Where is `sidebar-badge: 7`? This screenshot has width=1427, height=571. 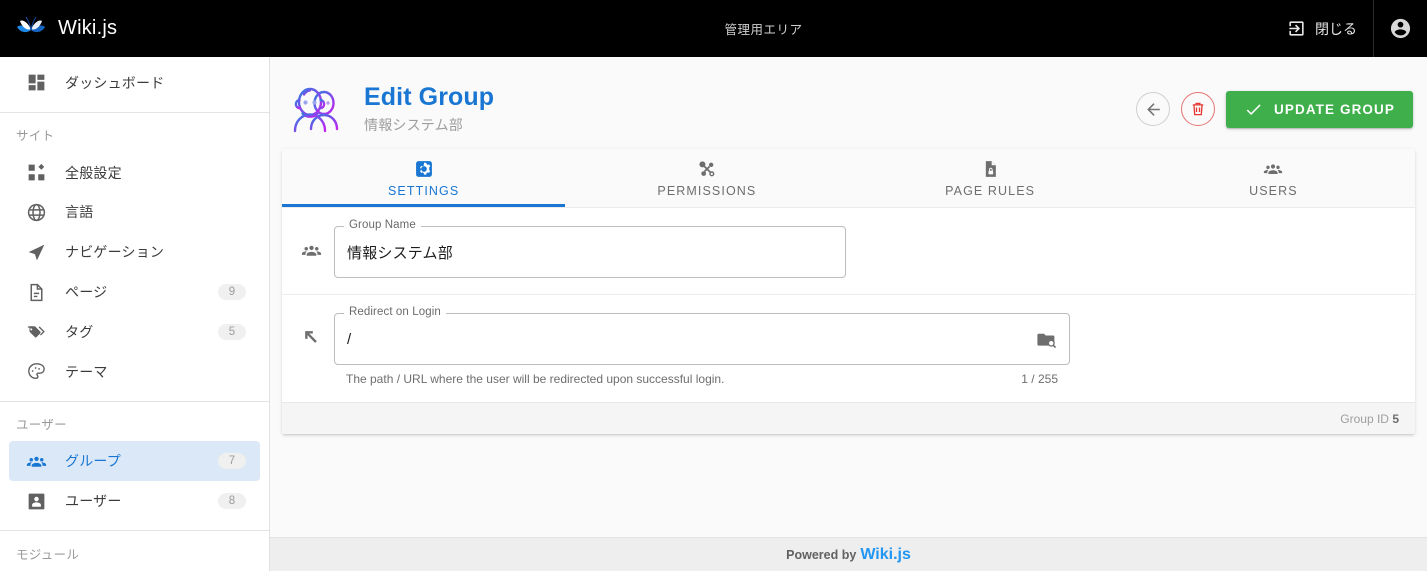 sidebar-badge: 7 is located at coordinates (232, 461).